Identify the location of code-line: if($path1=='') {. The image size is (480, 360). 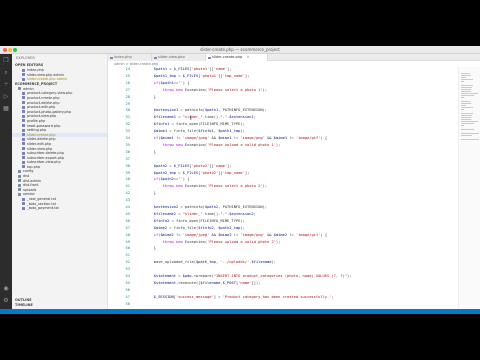
(163, 83).